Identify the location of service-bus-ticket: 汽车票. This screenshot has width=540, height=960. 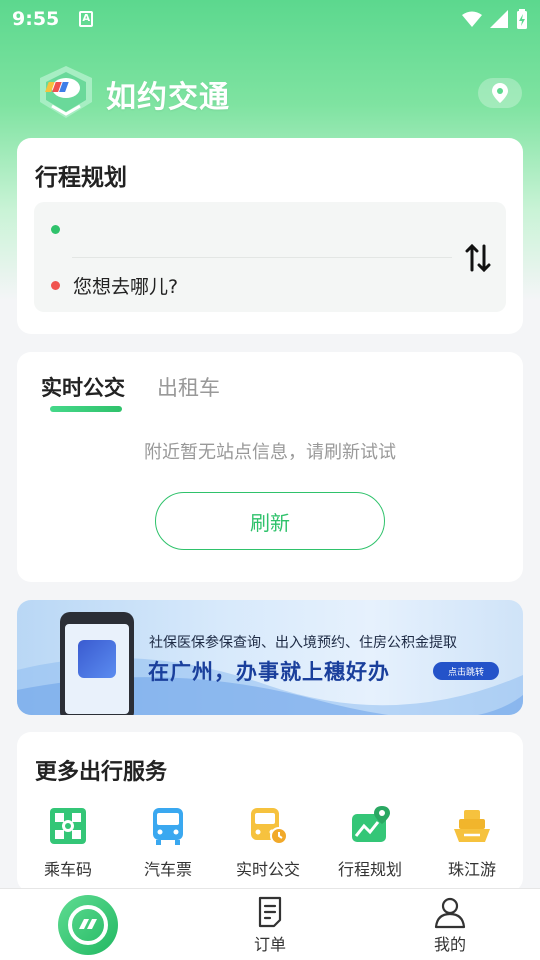
(168, 842).